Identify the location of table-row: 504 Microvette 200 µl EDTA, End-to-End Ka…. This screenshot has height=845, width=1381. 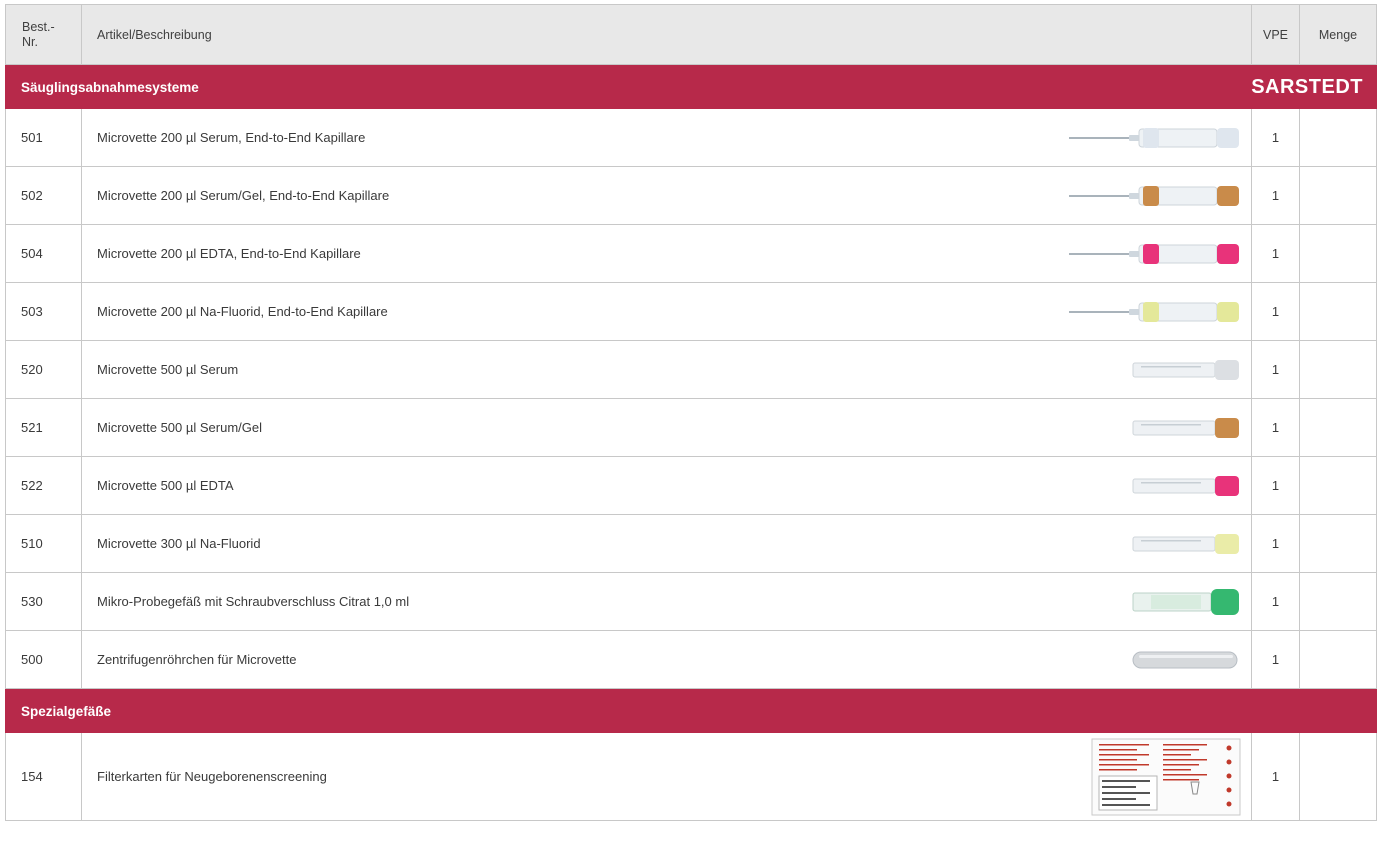
(691, 254).